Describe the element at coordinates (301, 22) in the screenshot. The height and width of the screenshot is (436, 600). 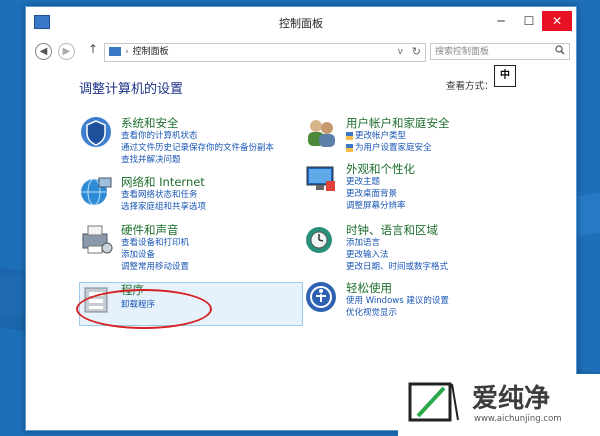
I see `title-bar: 控制面板 ─ ☐ ✕` at that location.